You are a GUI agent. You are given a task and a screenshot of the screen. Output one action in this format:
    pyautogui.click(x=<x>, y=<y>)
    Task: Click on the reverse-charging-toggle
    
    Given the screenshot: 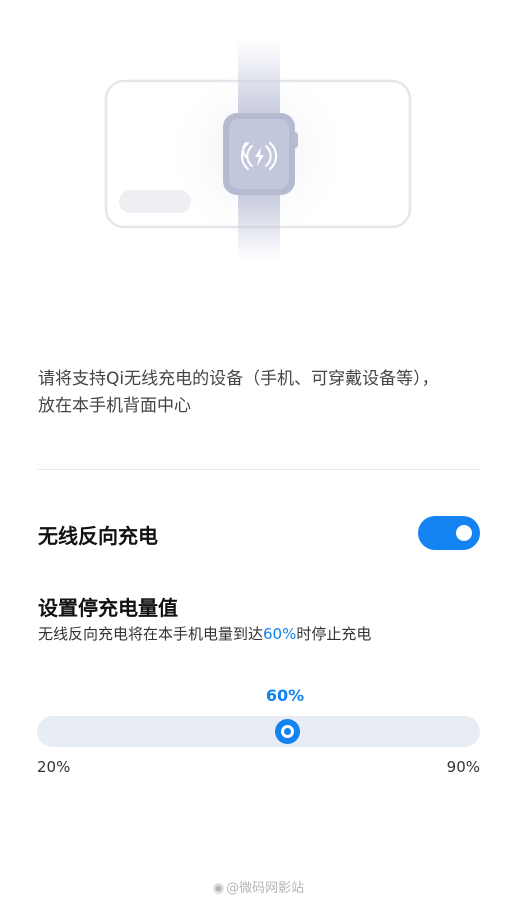 What is the action you would take?
    pyautogui.click(x=449, y=533)
    